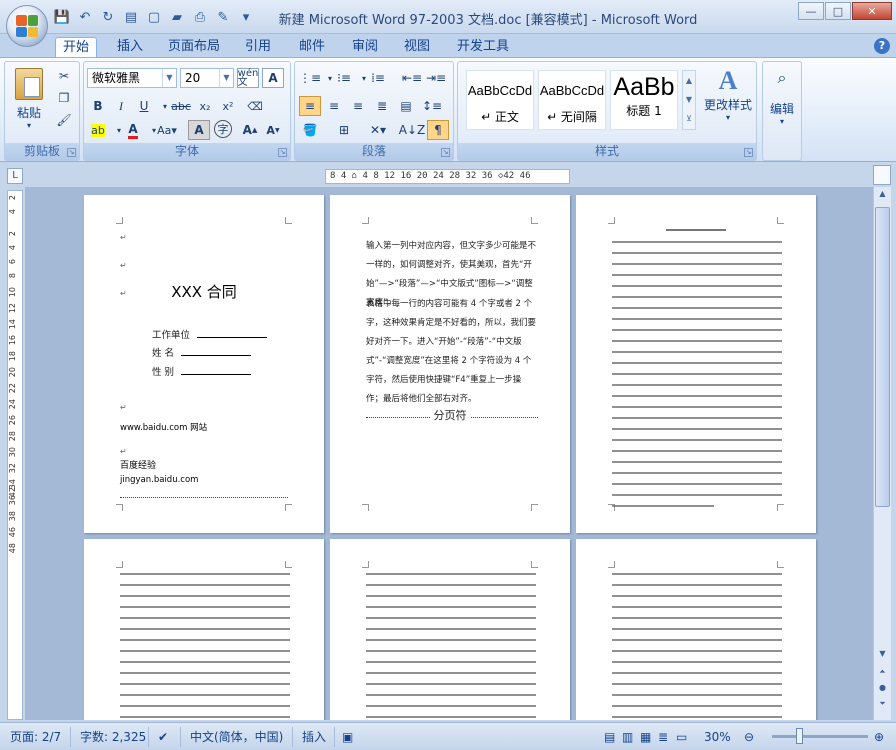 This screenshot has width=896, height=750. I want to click on subscript-icon: x₂, so click(205, 106).